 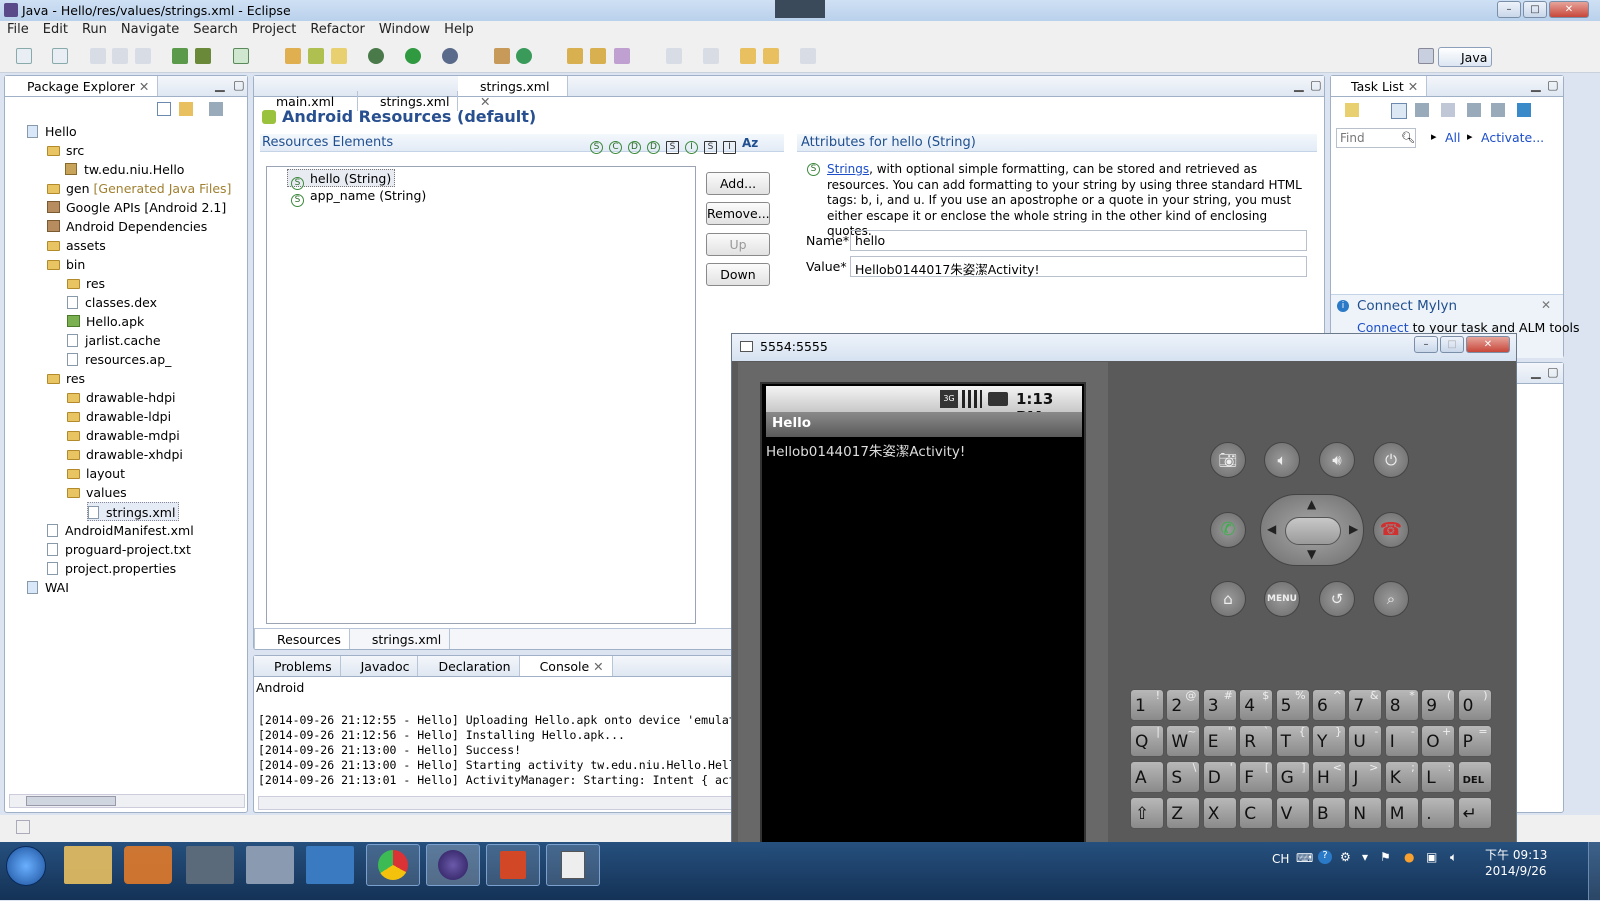 What do you see at coordinates (133, 511) in the screenshot?
I see `tree-item-selected: strings.xml` at bounding box center [133, 511].